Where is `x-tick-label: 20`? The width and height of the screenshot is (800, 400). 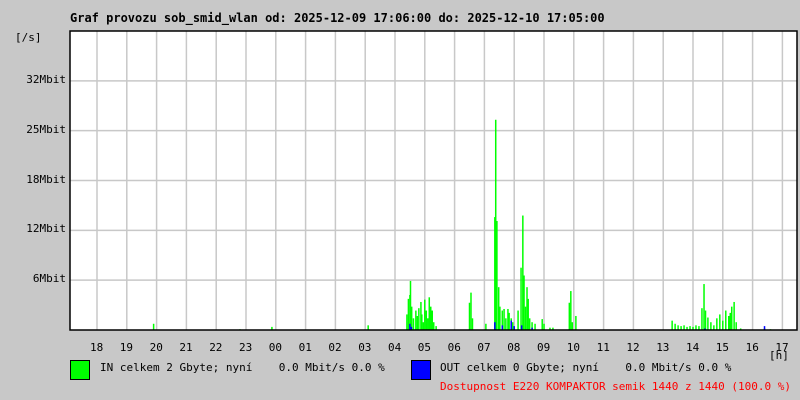
x-tick-label: 20 is located at coordinates (156, 347).